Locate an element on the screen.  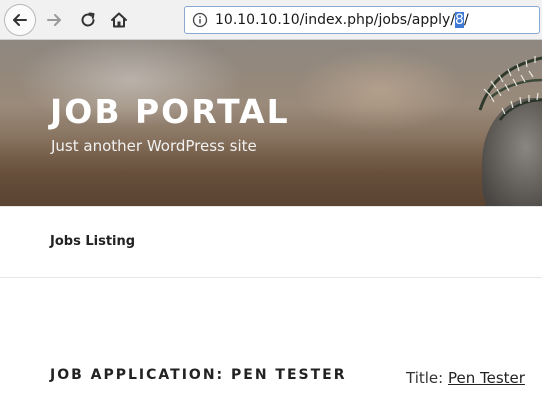
reload-button is located at coordinates (88, 20).